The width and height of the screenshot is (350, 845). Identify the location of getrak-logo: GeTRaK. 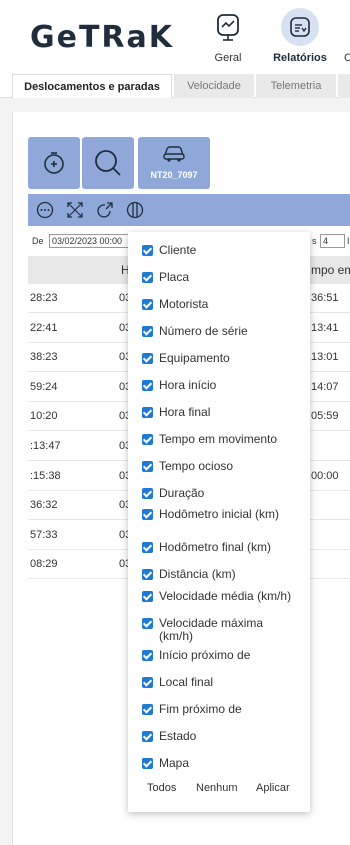
(102, 37).